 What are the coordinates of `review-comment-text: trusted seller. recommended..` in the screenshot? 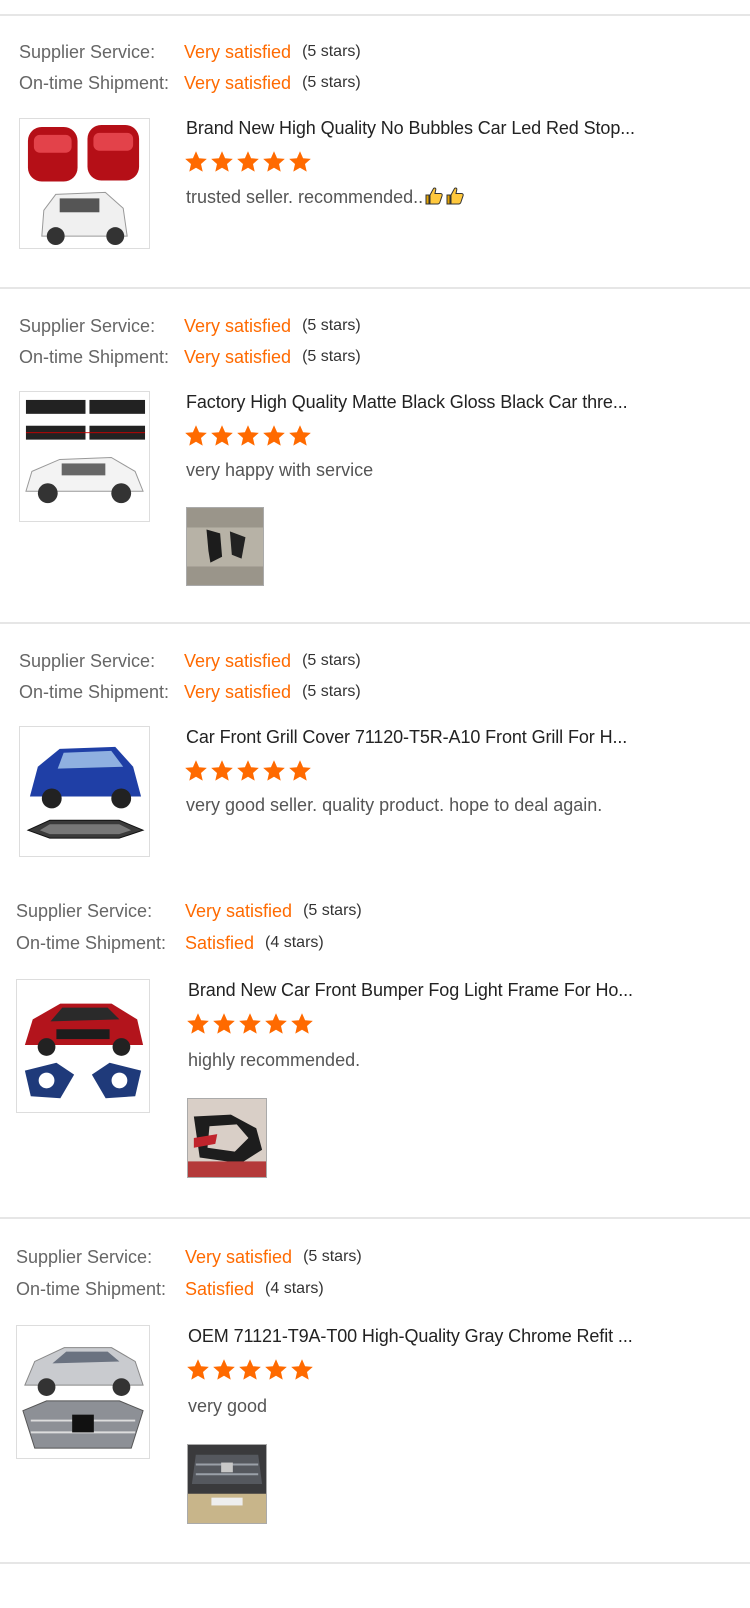 It's located at (305, 197).